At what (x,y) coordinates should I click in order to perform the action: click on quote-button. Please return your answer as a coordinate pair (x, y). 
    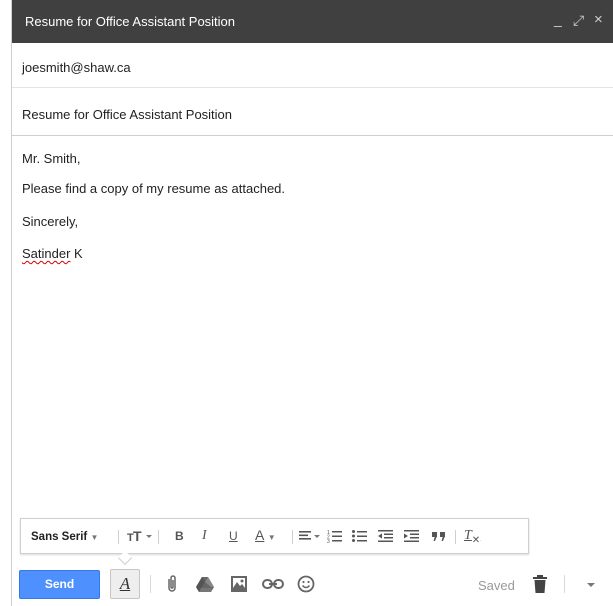
    Looking at the image, I should click on (439, 538).